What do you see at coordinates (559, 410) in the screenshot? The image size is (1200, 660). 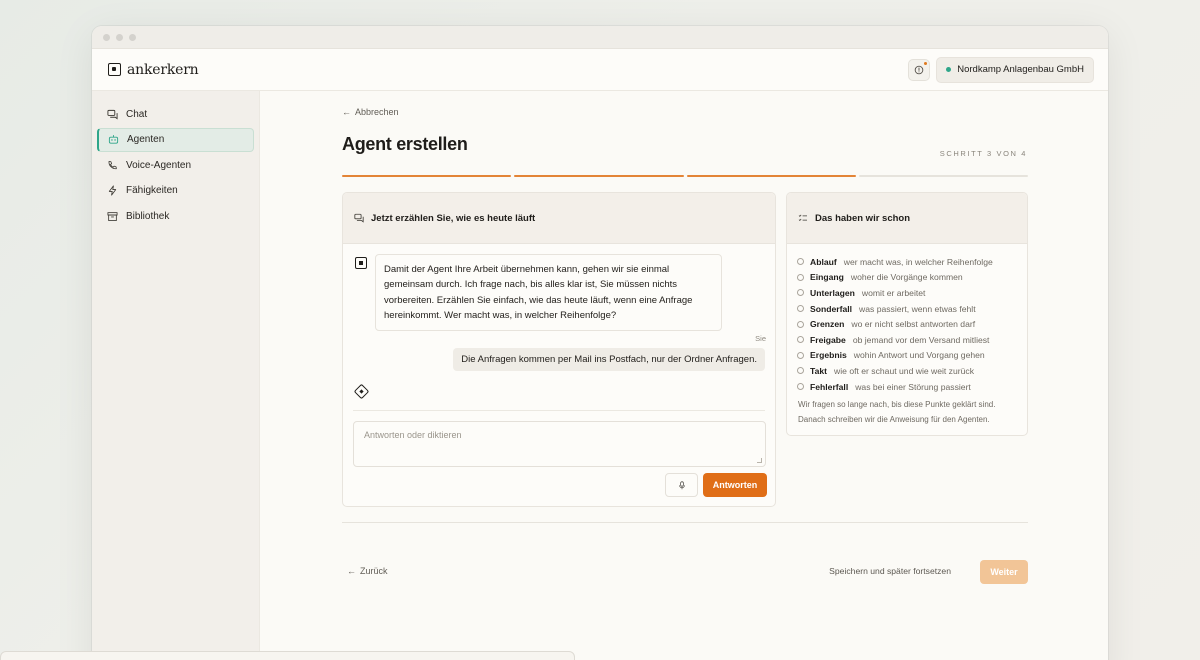 I see `chat-divider` at bounding box center [559, 410].